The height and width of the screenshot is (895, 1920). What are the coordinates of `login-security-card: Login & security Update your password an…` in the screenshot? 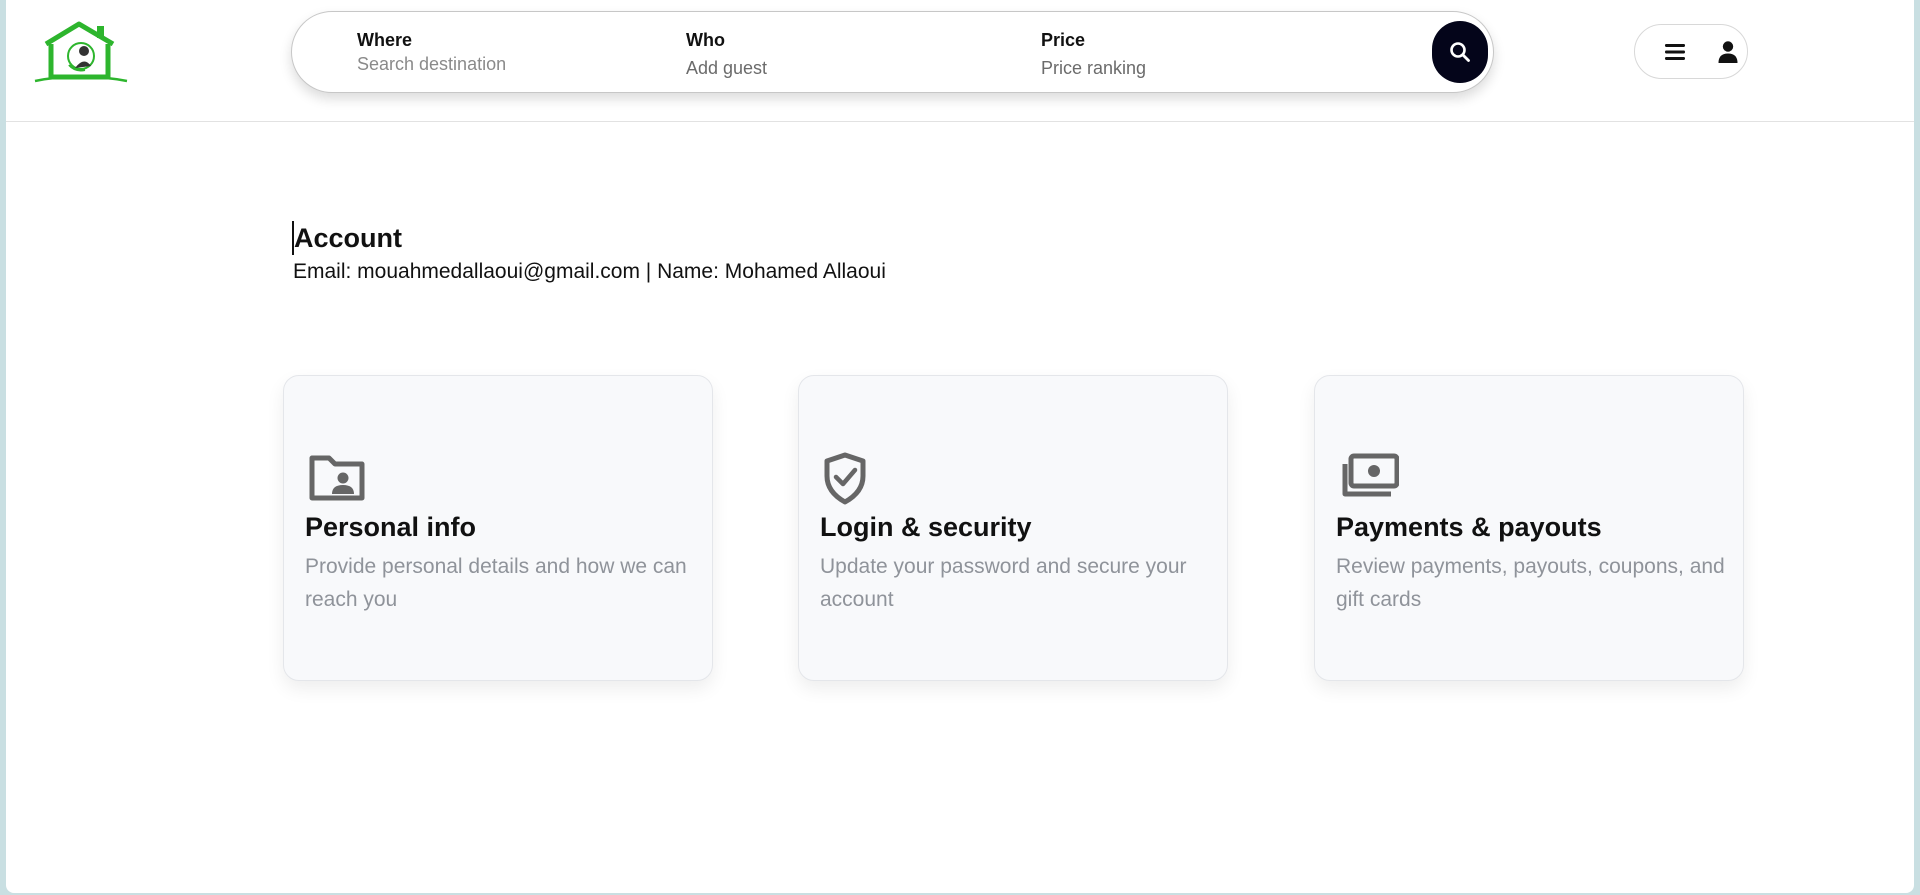 It's located at (1013, 528).